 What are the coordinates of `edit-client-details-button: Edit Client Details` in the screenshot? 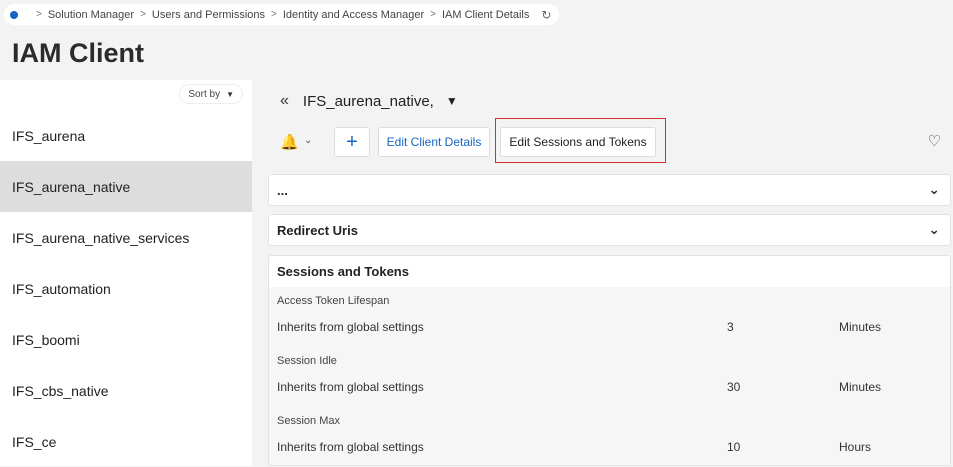 It's located at (434, 142).